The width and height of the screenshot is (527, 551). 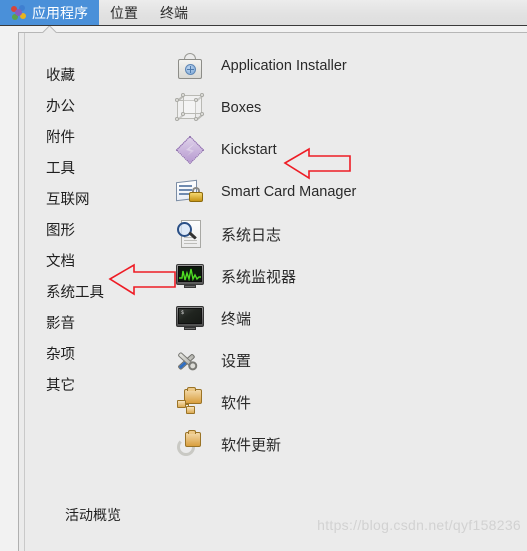 I want to click on app-item-software: 软件, so click(x=342, y=402).